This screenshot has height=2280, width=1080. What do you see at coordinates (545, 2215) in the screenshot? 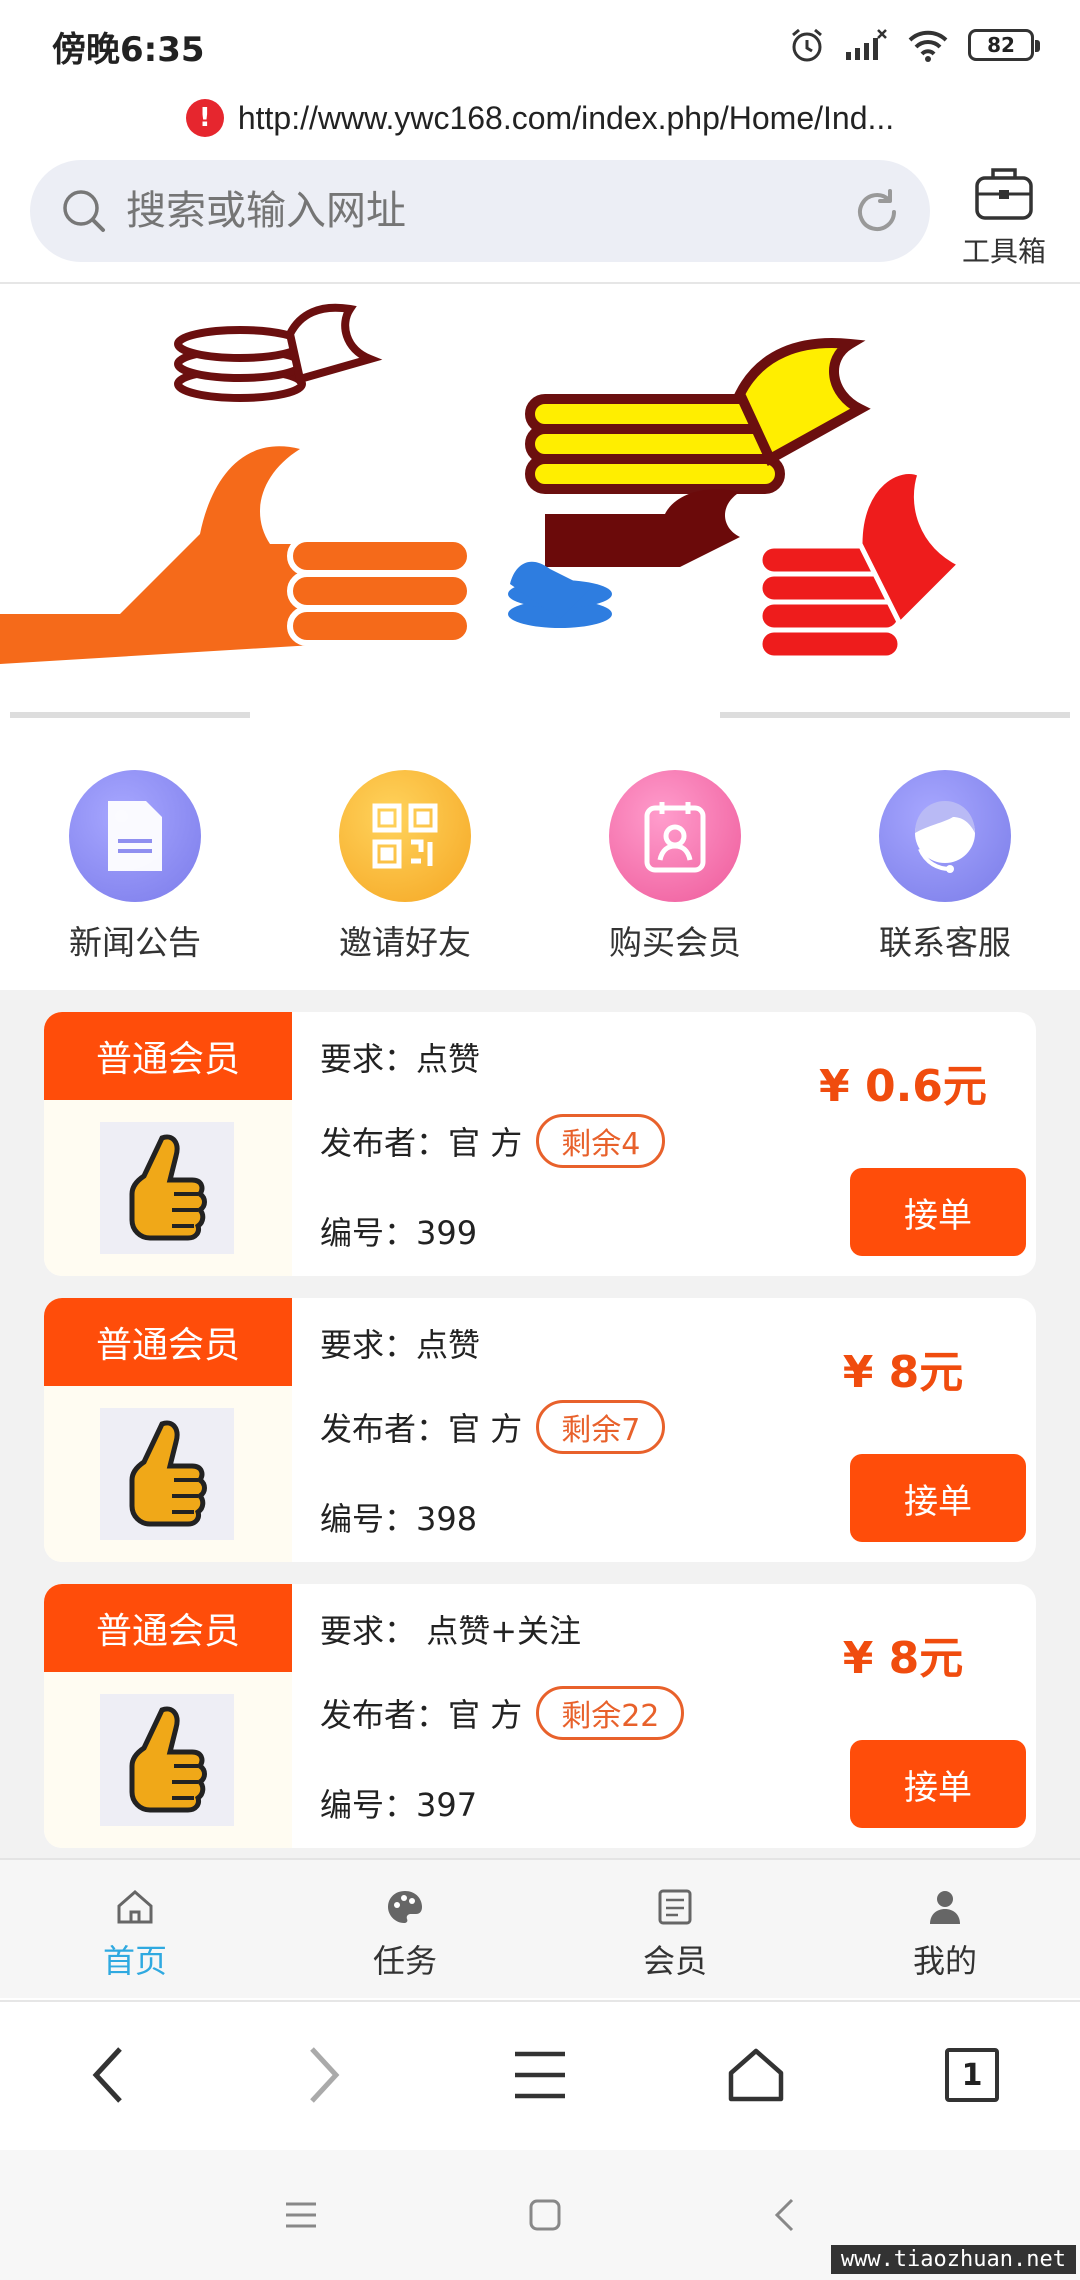
I see `home-square-icon` at bounding box center [545, 2215].